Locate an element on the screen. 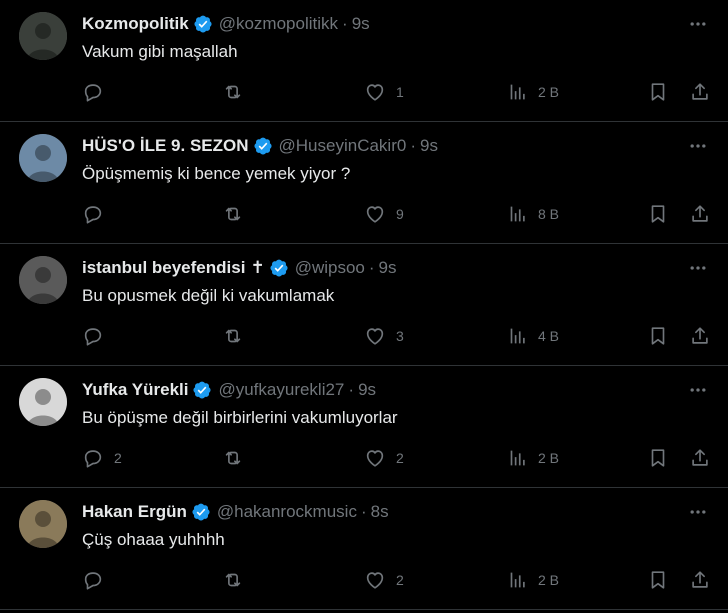 Image resolution: width=728 pixels, height=613 pixels. tweet-header: HÜS'O İLE 9. SEZON @HuseyinCakir0 · 9s is located at coordinates (260, 146).